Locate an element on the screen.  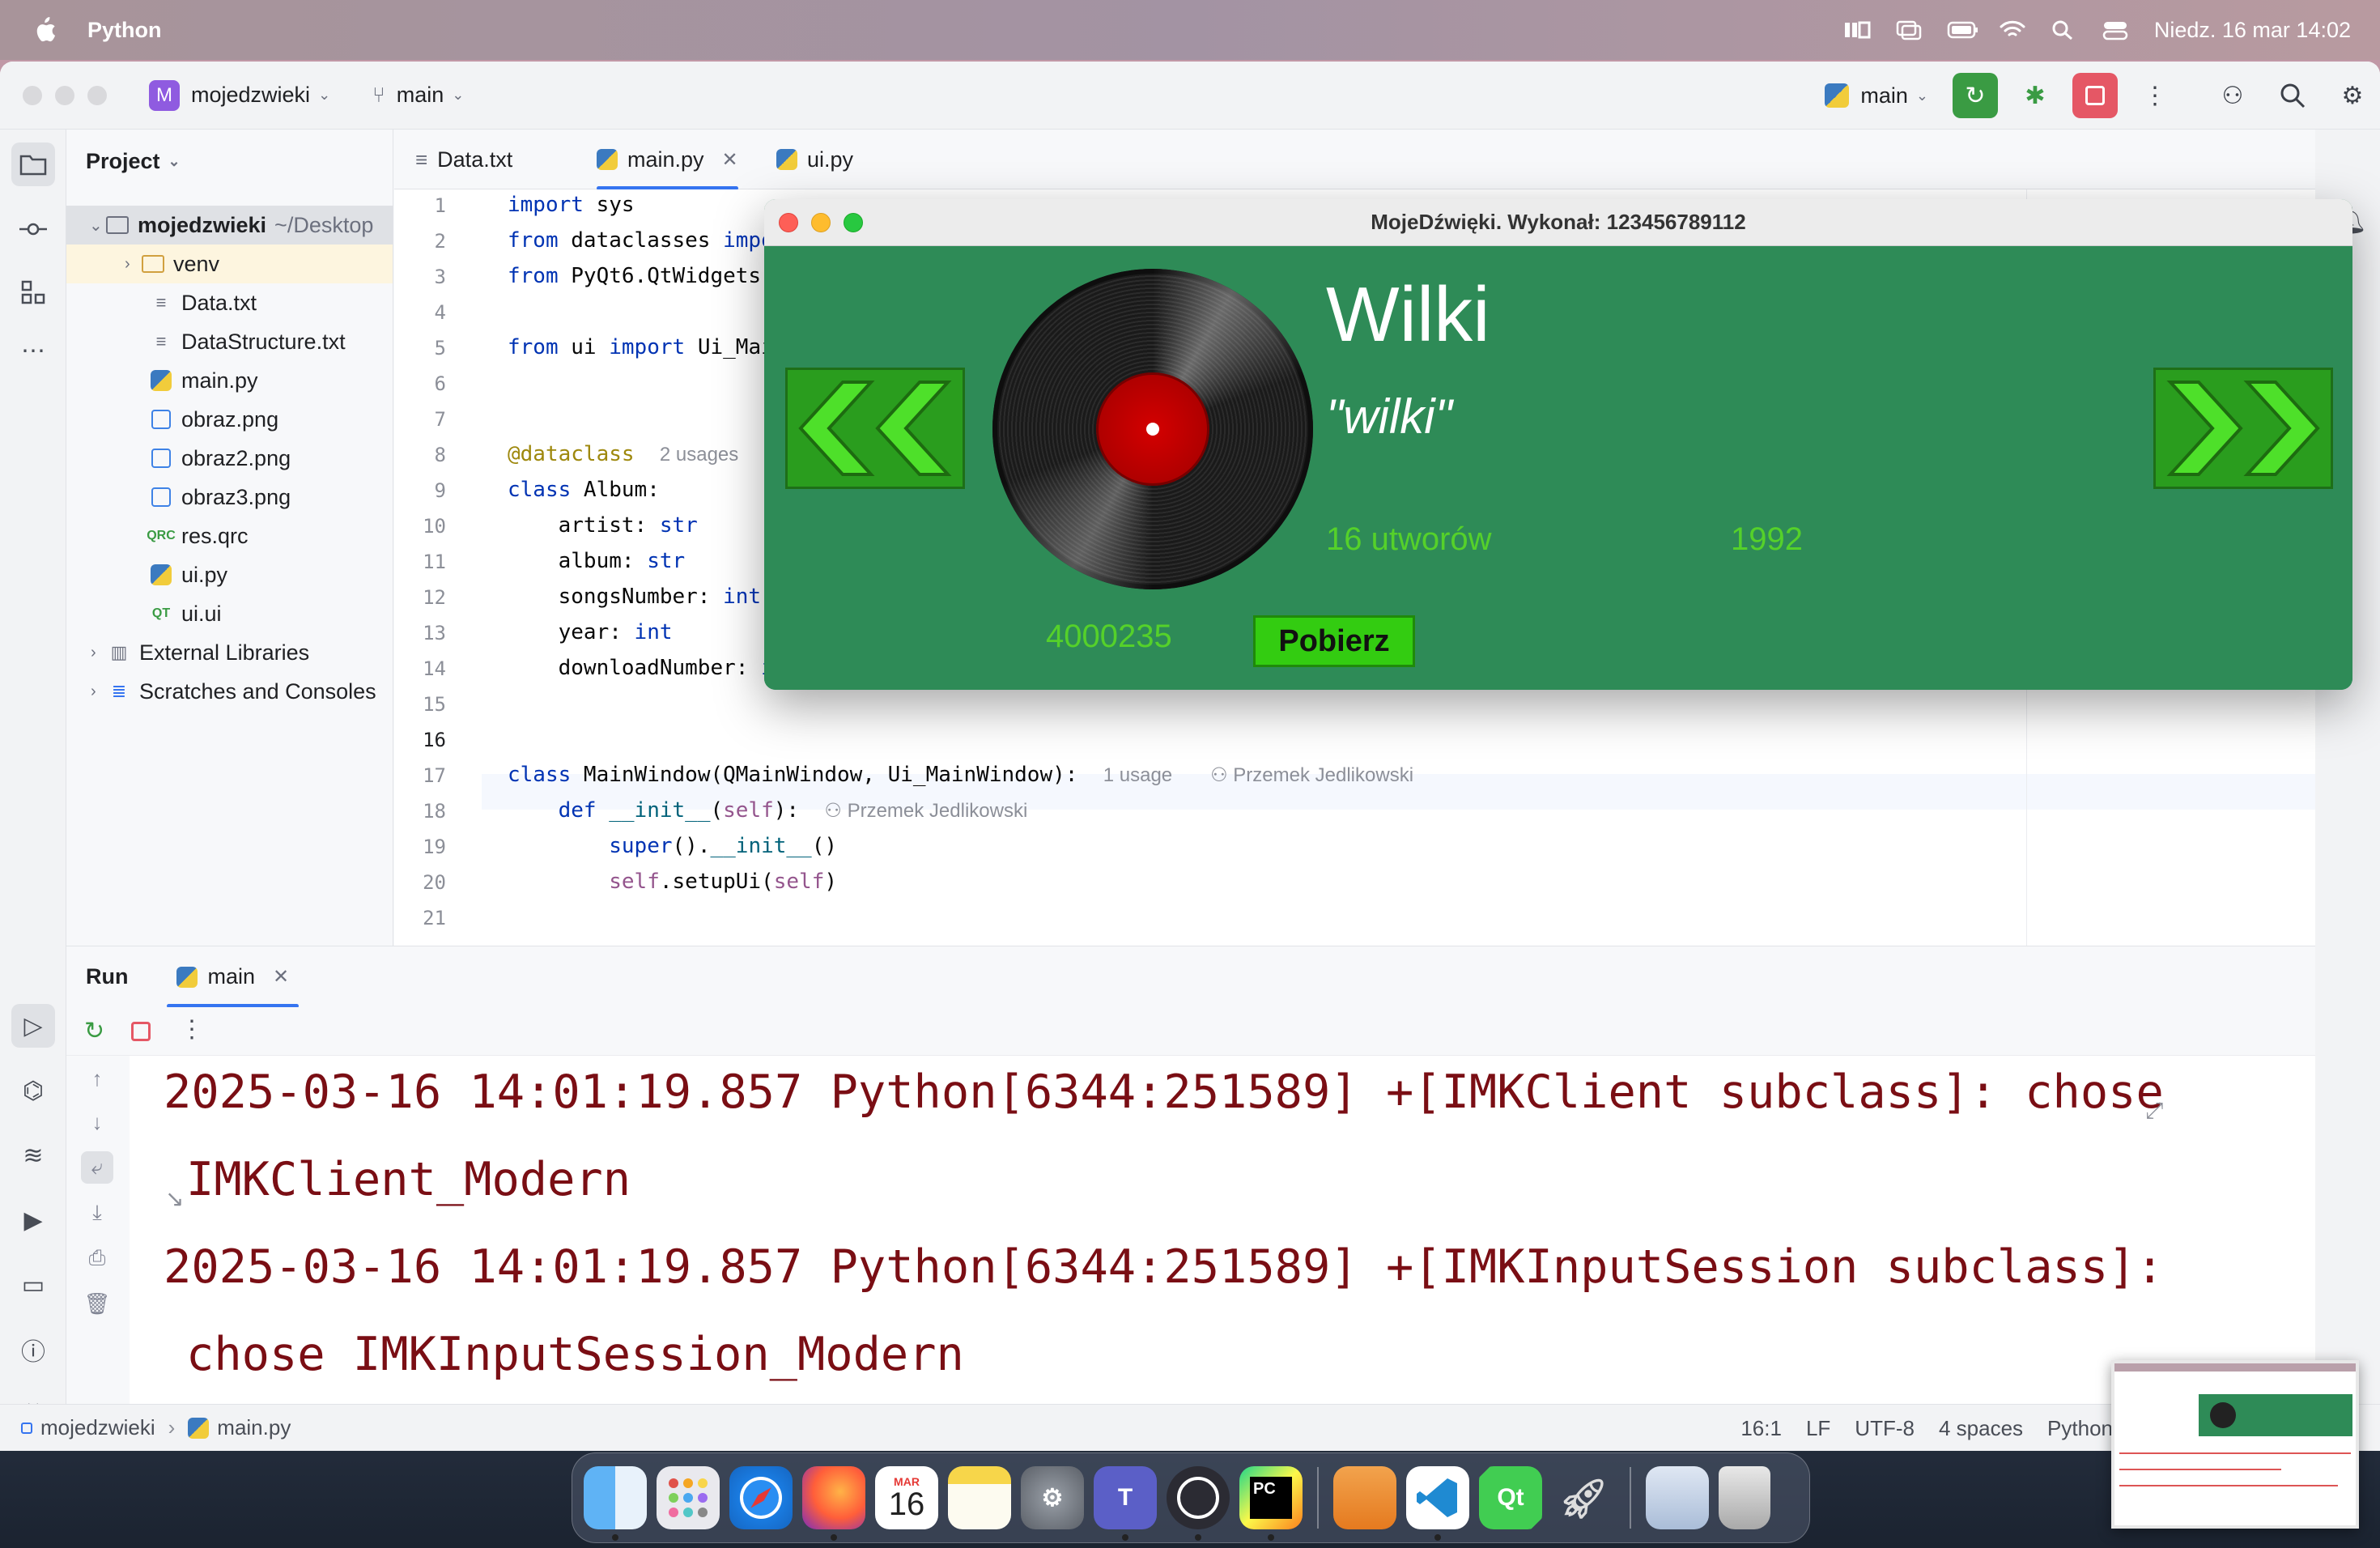
clock: Niedz. 16 mar 14:02 is located at coordinates (2252, 31).